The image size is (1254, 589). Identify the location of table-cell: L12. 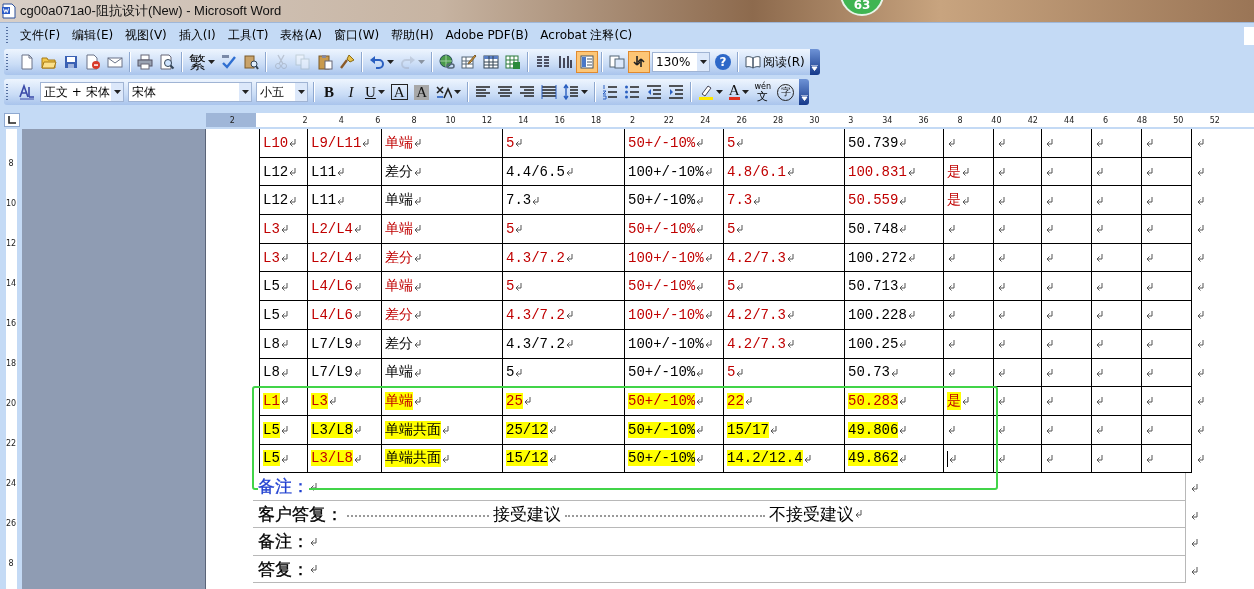
(276, 171).